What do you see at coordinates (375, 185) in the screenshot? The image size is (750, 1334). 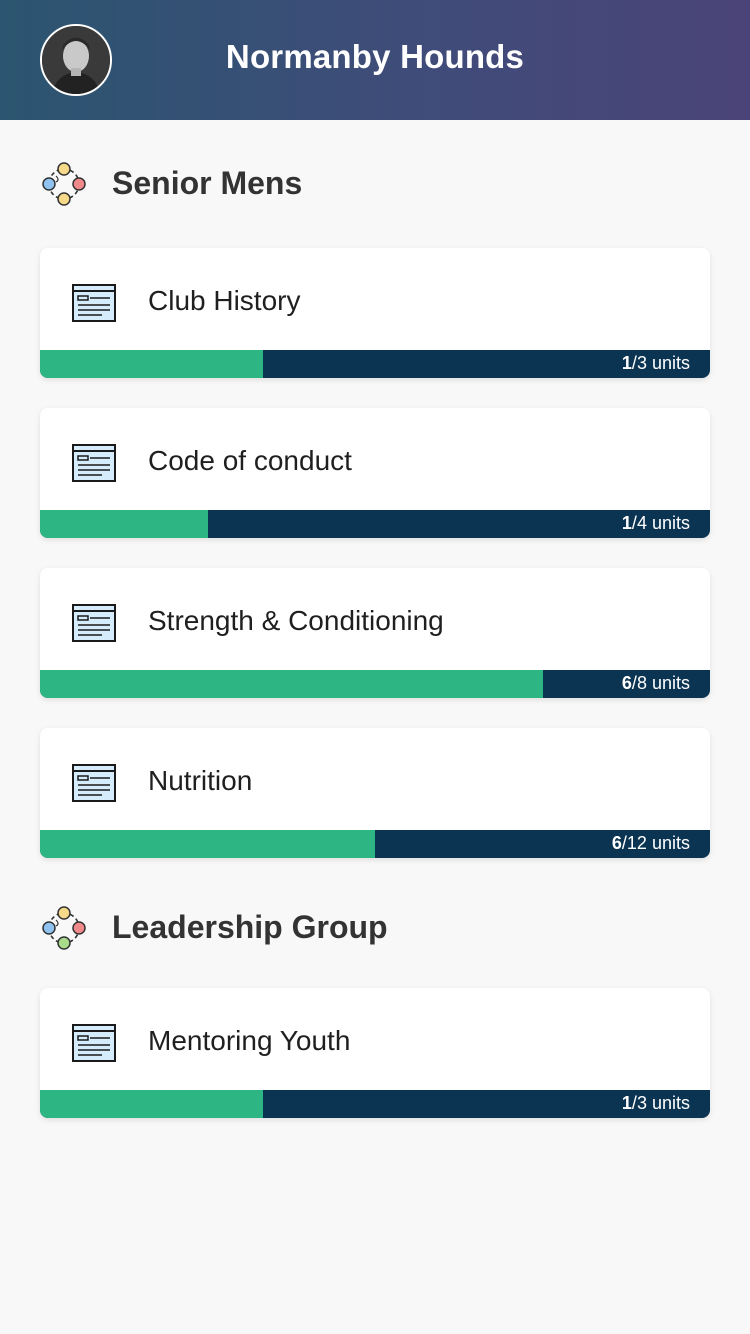 I see `section-header-senior-mens: Senior Mens` at bounding box center [375, 185].